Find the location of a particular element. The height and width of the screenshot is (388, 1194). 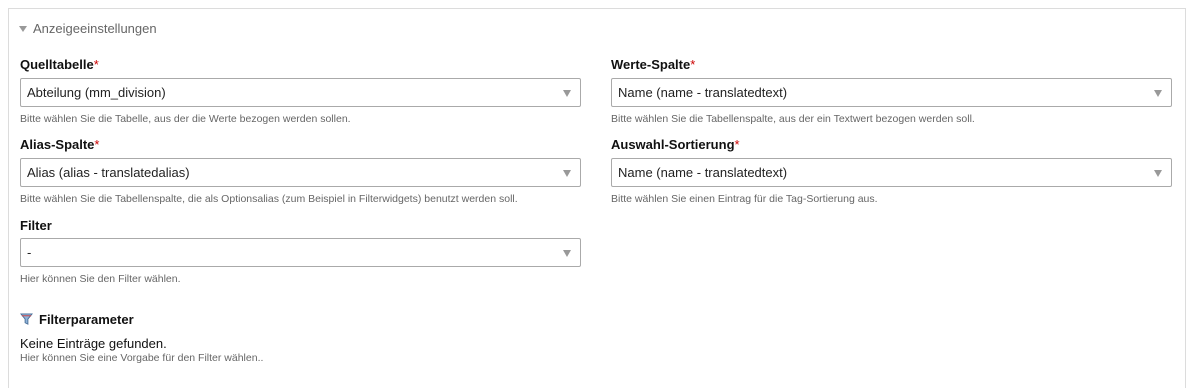

auswahl-sortierung-select: Name (name - translatedtext) is located at coordinates (891, 172).